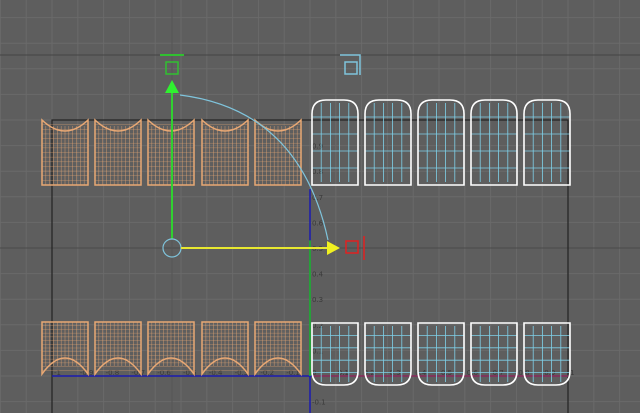  Describe the element at coordinates (319, 403) in the screenshot. I see `v-tick-label: -0.1` at that location.